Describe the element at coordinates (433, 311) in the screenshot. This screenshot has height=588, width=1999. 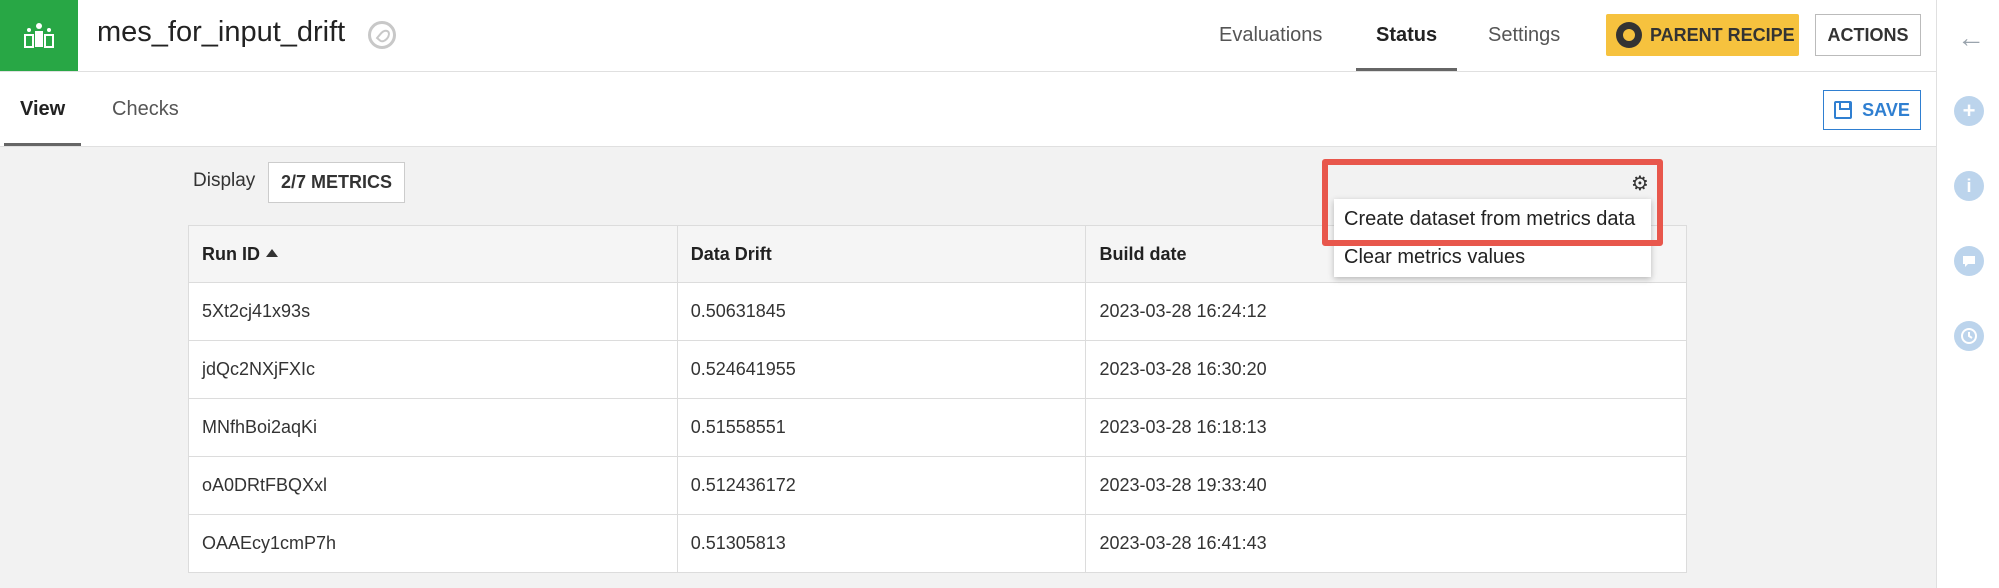
I see `cell-run-id: 5Xt2cj41x93s` at that location.